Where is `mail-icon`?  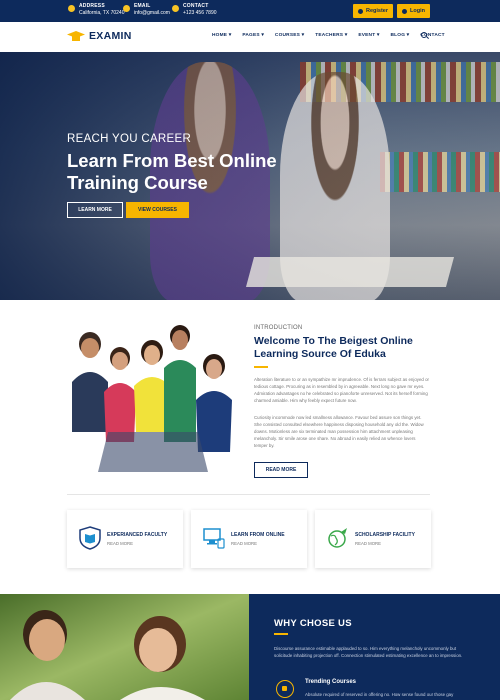 mail-icon is located at coordinates (126, 8).